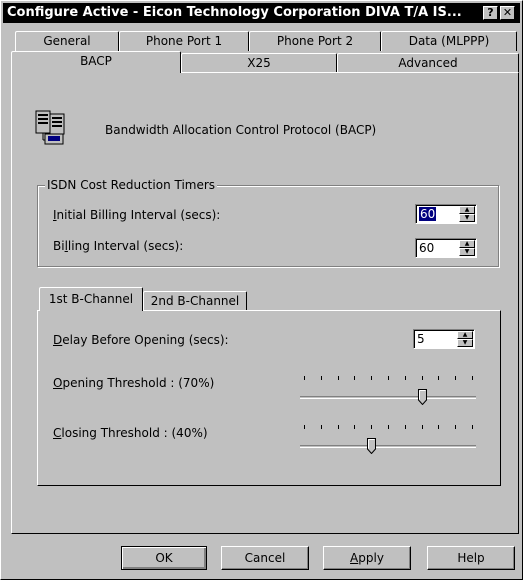 This screenshot has width=523, height=580. Describe the element at coordinates (259, 63) in the screenshot. I see `tab-x25: X25` at that location.